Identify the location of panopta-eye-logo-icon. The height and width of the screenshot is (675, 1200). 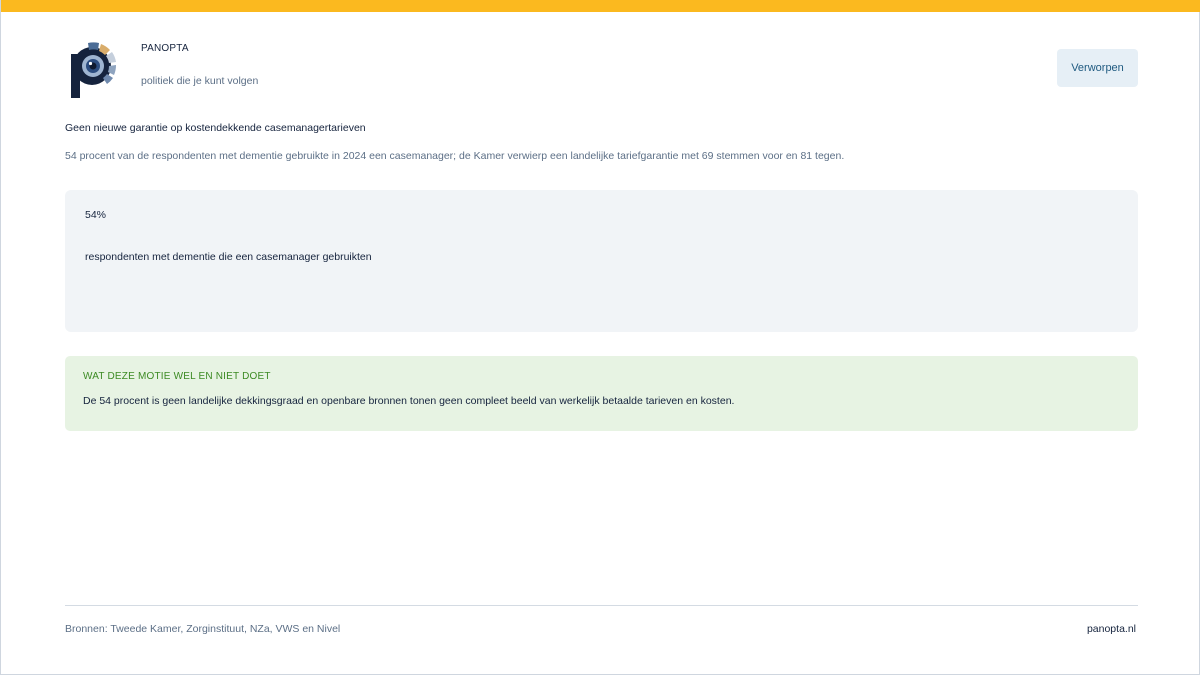
(94, 70).